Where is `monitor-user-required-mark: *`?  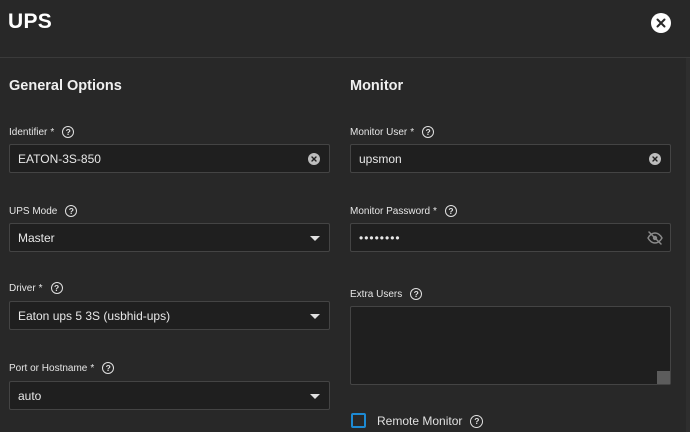 monitor-user-required-mark: * is located at coordinates (412, 132).